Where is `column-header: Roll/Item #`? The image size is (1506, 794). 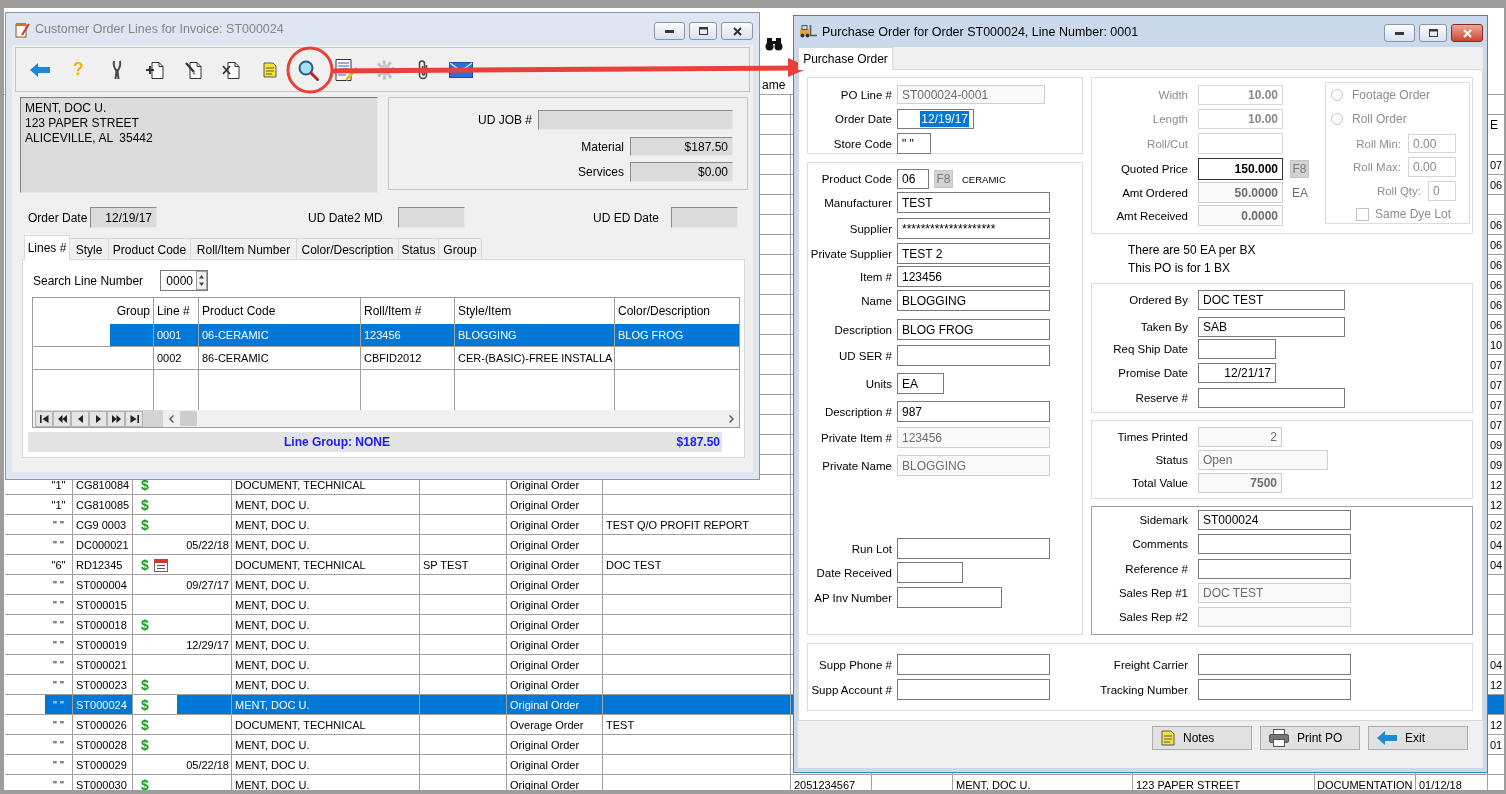 column-header: Roll/Item # is located at coordinates (393, 311).